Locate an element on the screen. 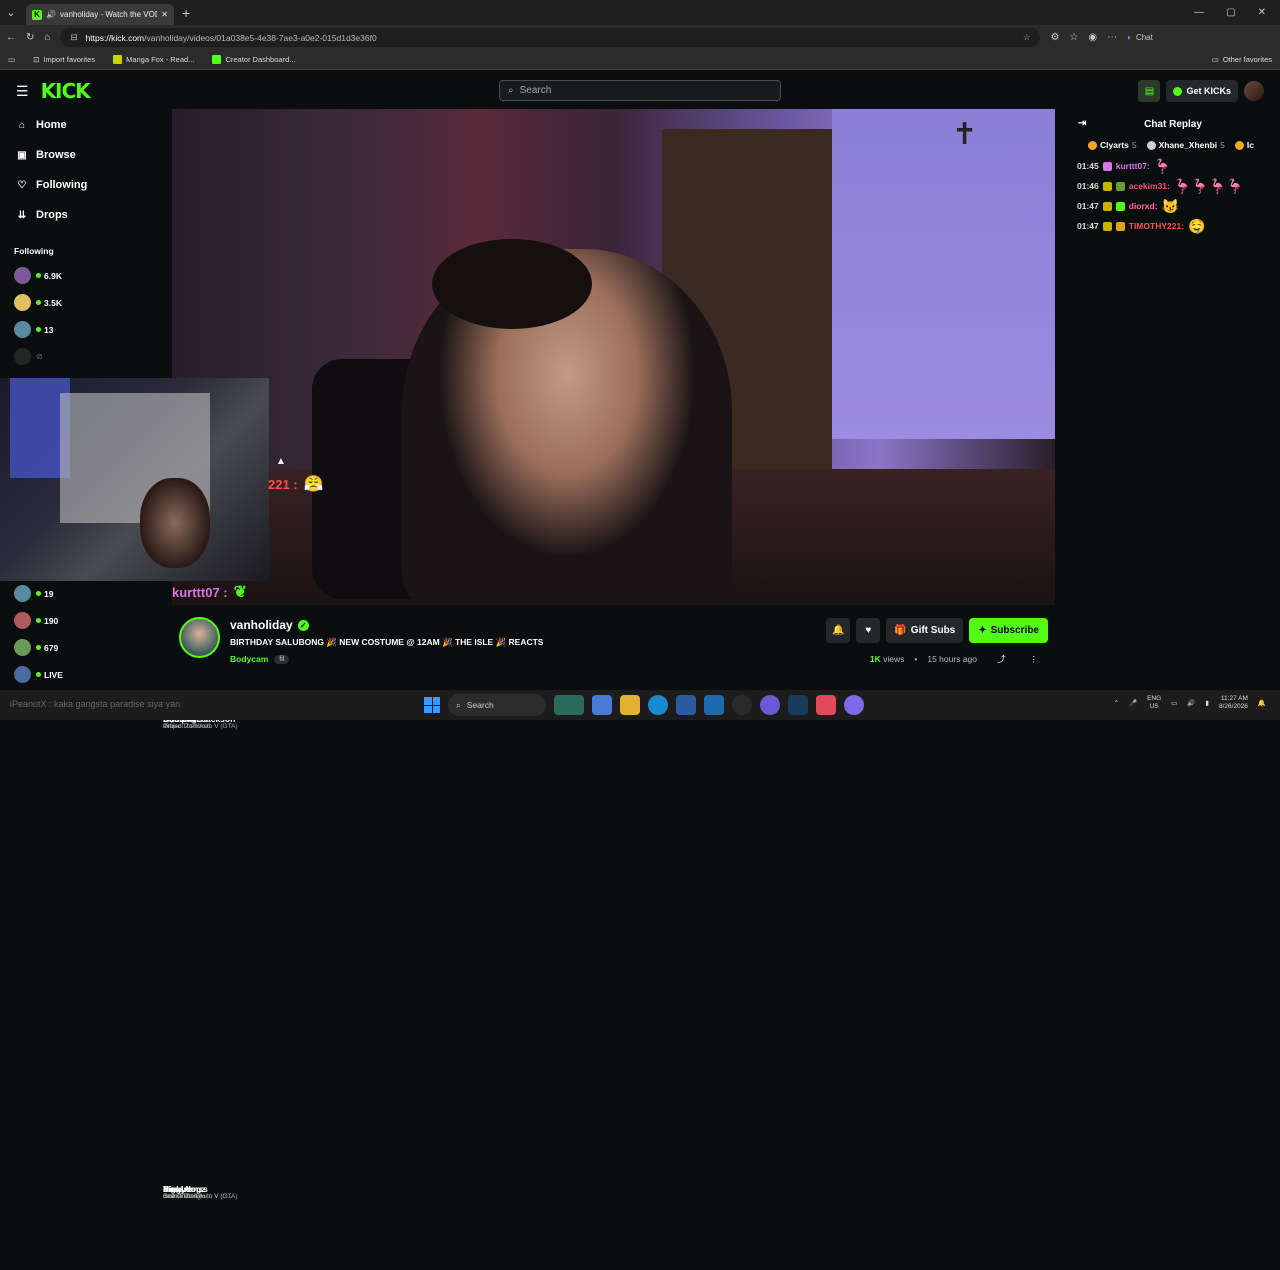 The image size is (1280, 1270). overlay-chat-line: kurttt07 : ❦ is located at coordinates (209, 592).